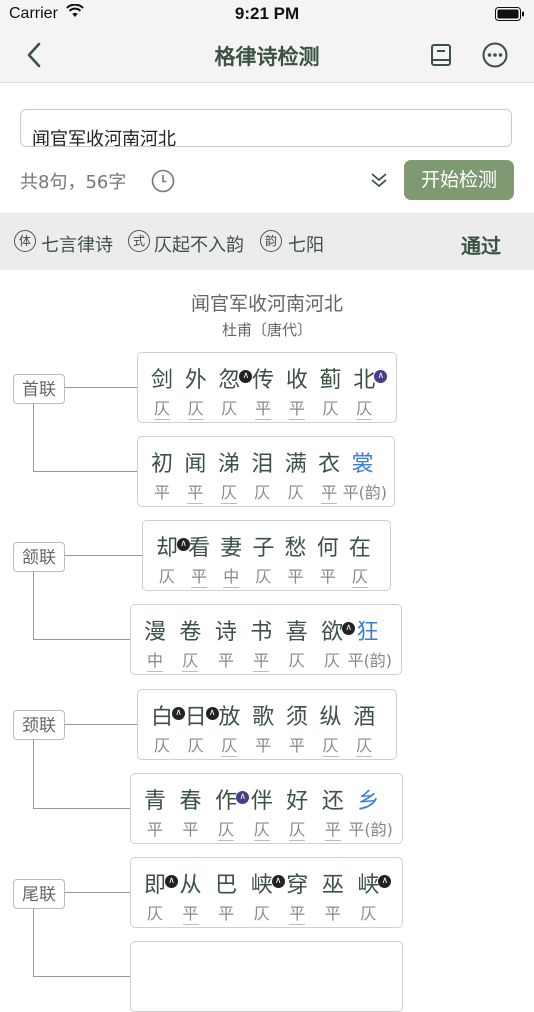 Image resolution: width=534 pixels, height=1012 pixels. Describe the element at coordinates (495, 57) in the screenshot. I see `more-icon` at that location.